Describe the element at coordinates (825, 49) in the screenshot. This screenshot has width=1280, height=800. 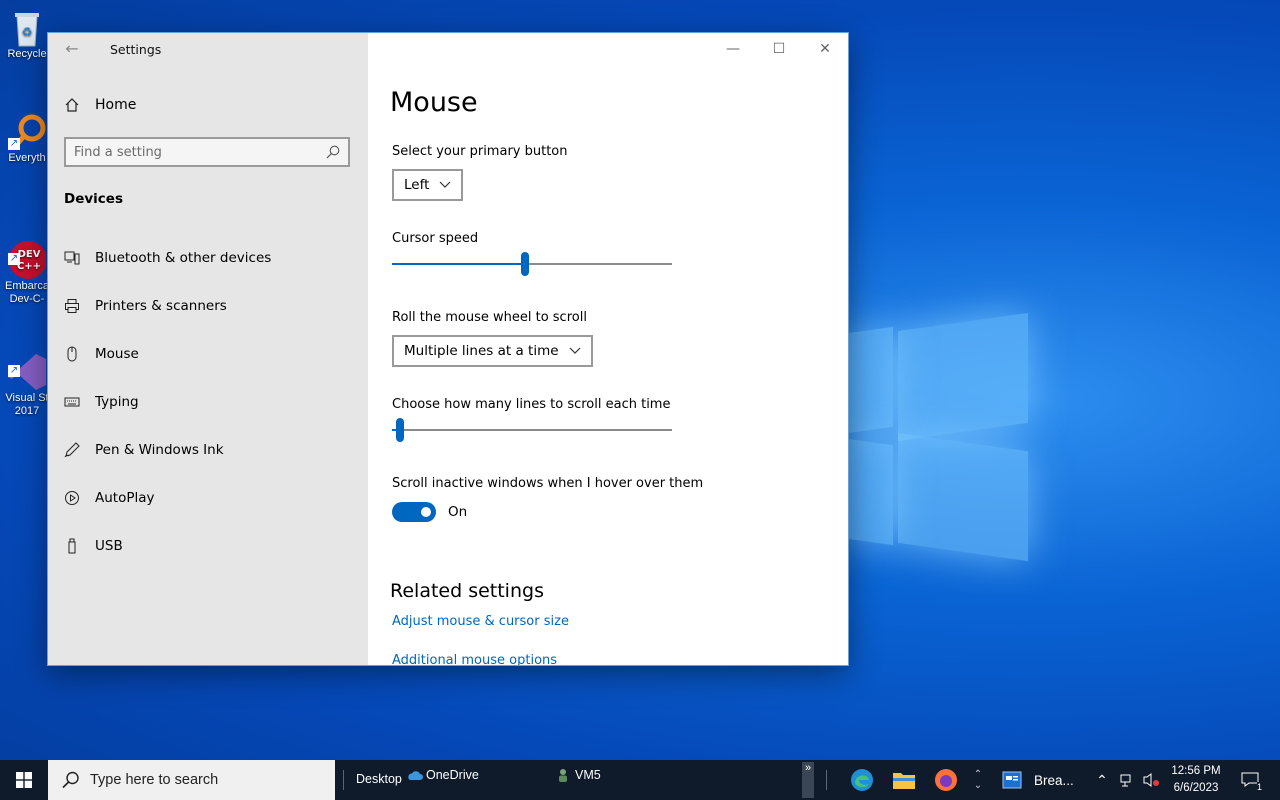
I see `close-button: ✕` at that location.